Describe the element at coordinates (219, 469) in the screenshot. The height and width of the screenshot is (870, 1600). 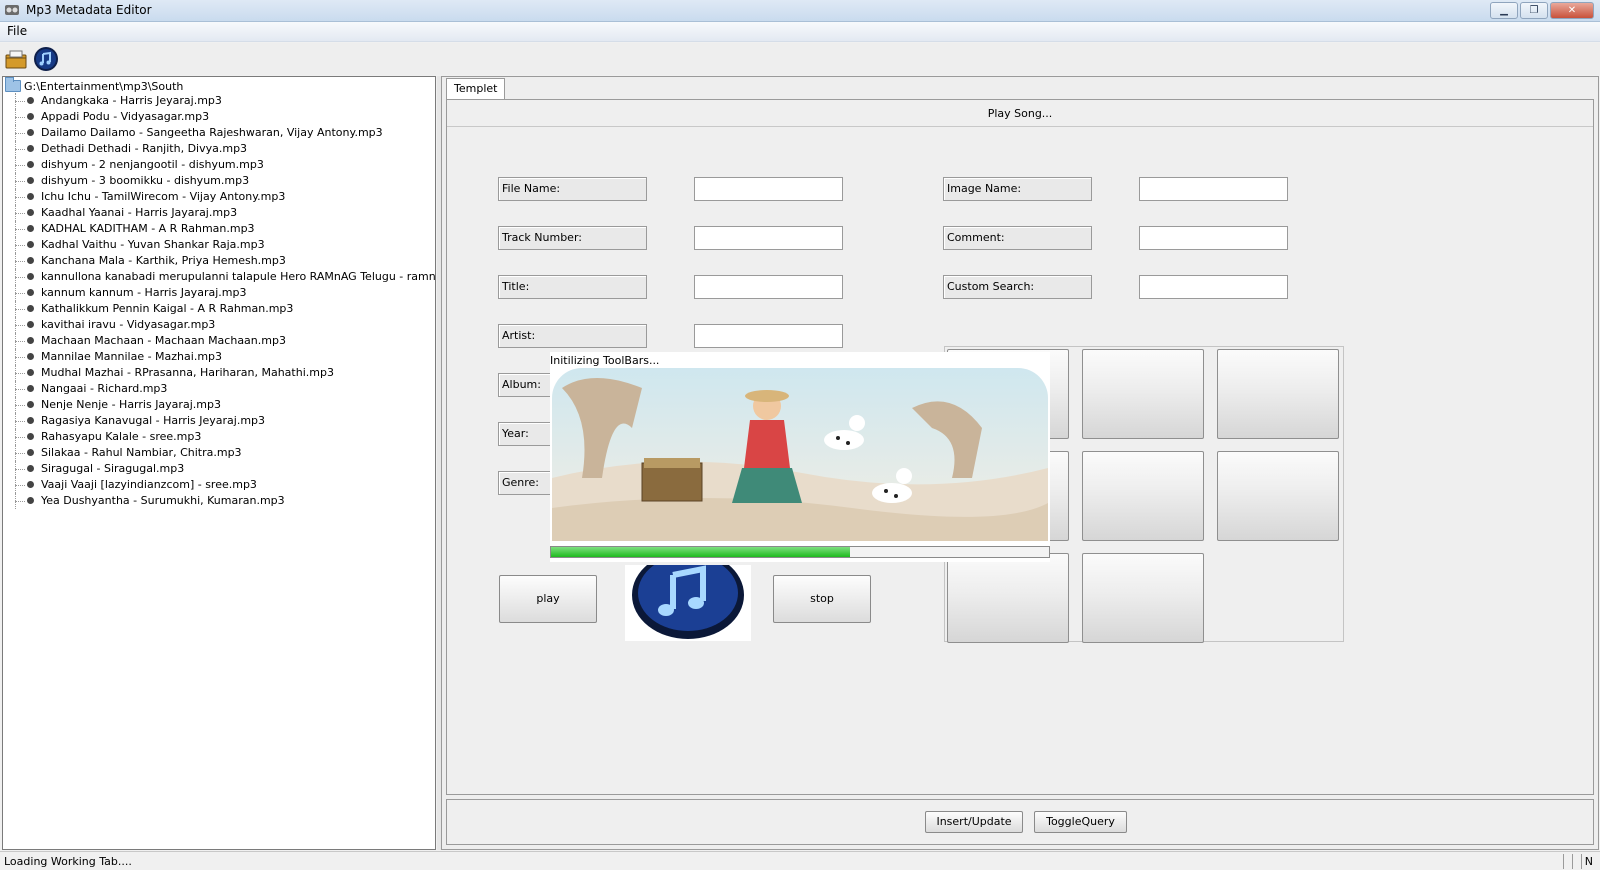
I see `tree-item: Siragugal - Siragugal.mp3` at that location.